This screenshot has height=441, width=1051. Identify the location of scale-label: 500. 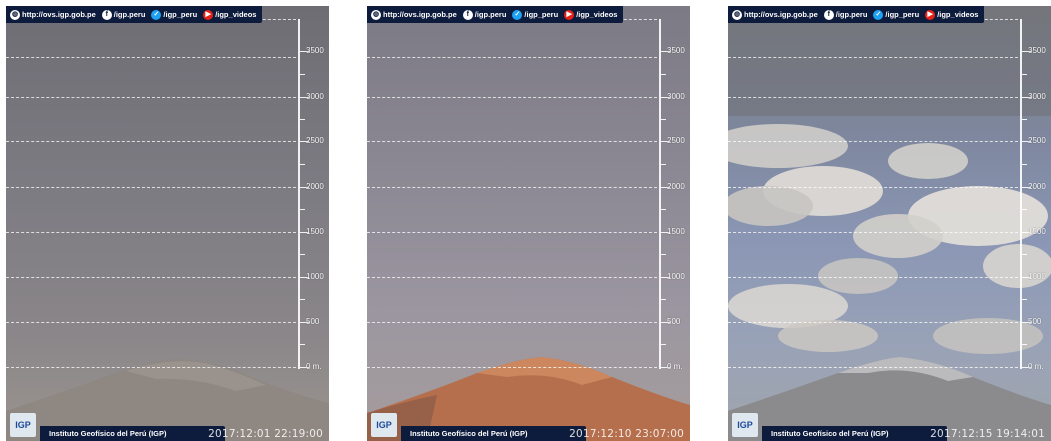
(1035, 321).